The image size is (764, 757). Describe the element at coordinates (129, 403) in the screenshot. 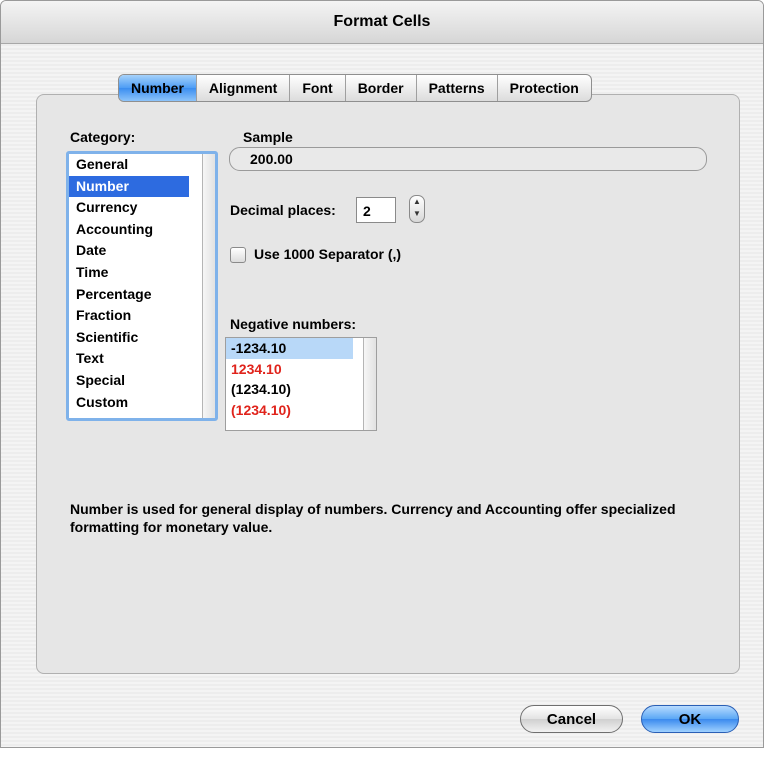

I see `category-item-custom: Custom` at that location.